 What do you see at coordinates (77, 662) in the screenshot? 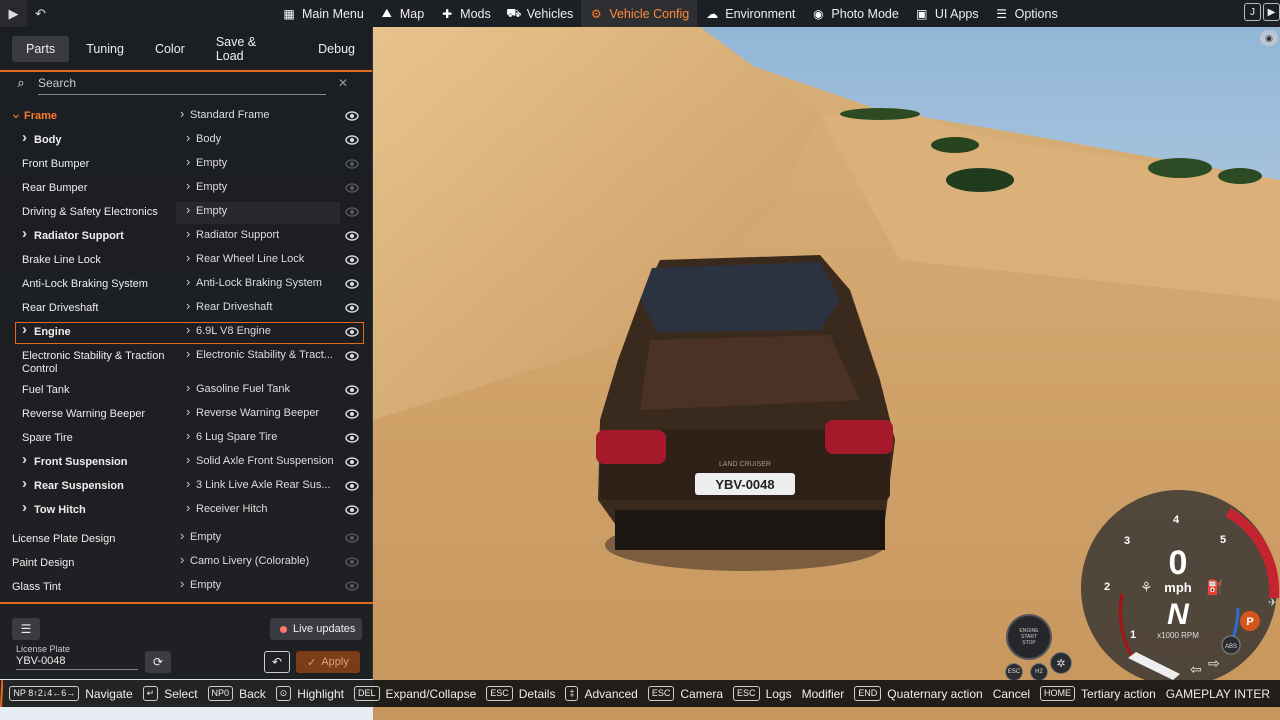
I see `license-plate-input: YBV-0048` at bounding box center [77, 662].